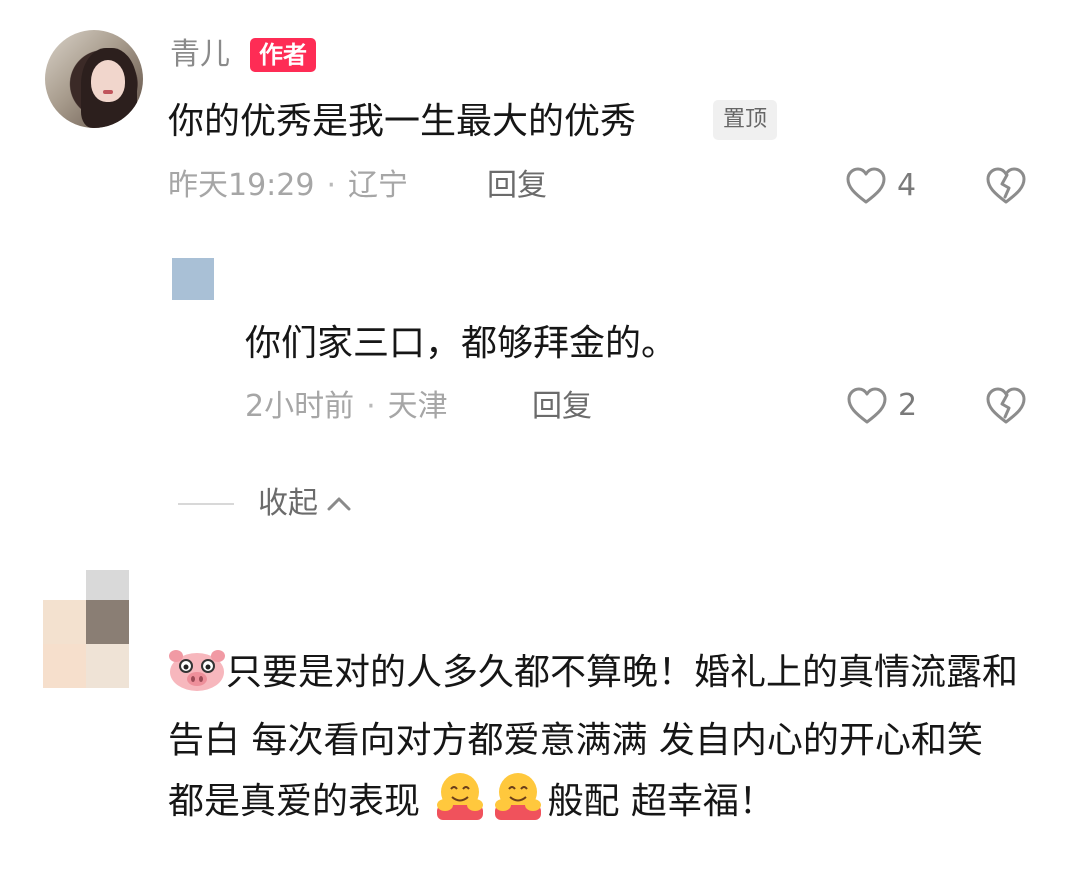 The width and height of the screenshot is (1080, 895). I want to click on pig-face-emoji, so click(197, 679).